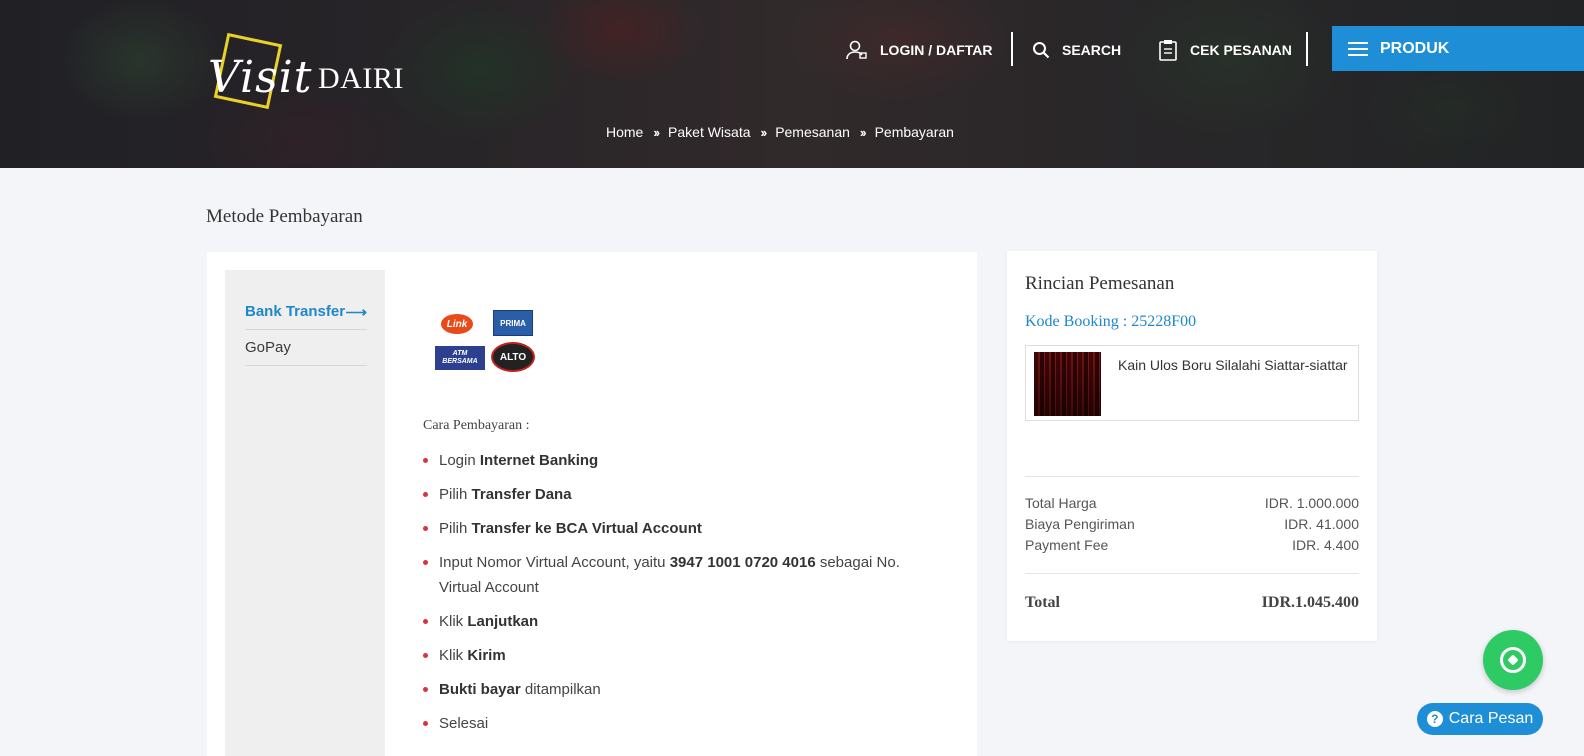  What do you see at coordinates (671, 689) in the screenshot?
I see `list-item: Bukti bayar ditampilkan` at bounding box center [671, 689].